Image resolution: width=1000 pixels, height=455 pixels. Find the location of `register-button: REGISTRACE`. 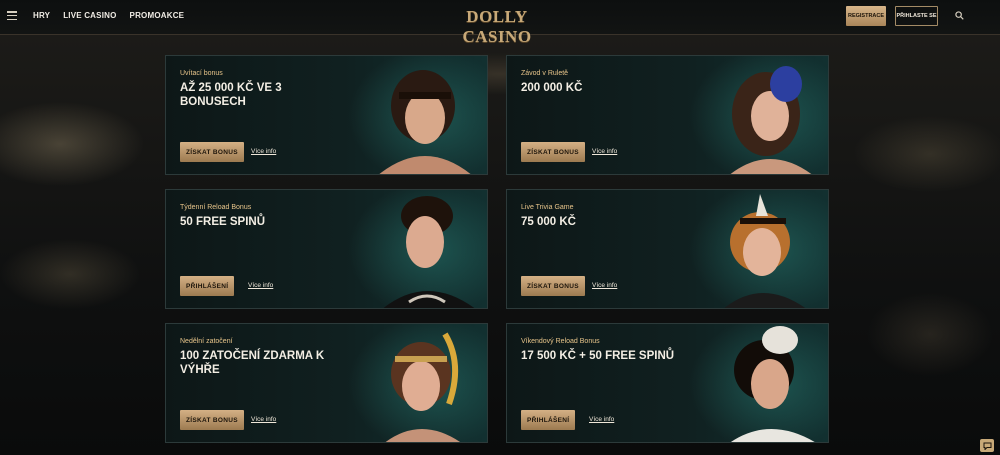

register-button: REGISTRACE is located at coordinates (866, 16).